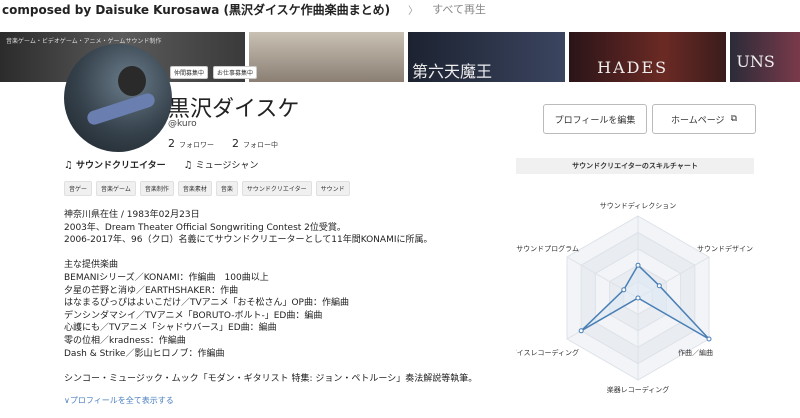 This screenshot has width=800, height=418. What do you see at coordinates (121, 109) in the screenshot?
I see `avatar-guitar` at bounding box center [121, 109].